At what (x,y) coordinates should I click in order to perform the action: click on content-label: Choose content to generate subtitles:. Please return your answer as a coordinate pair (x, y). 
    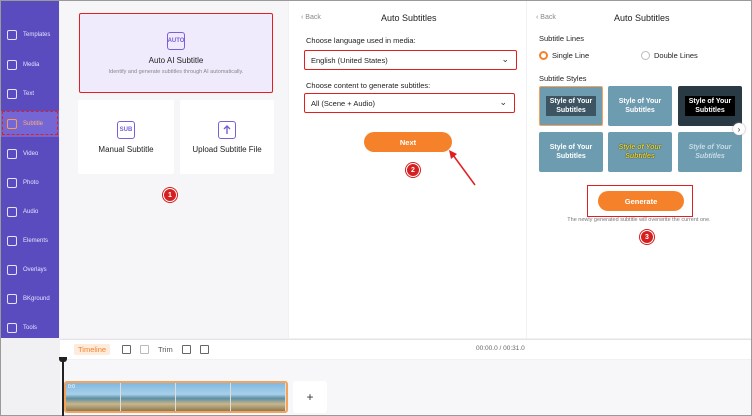
    Looking at the image, I should click on (368, 85).